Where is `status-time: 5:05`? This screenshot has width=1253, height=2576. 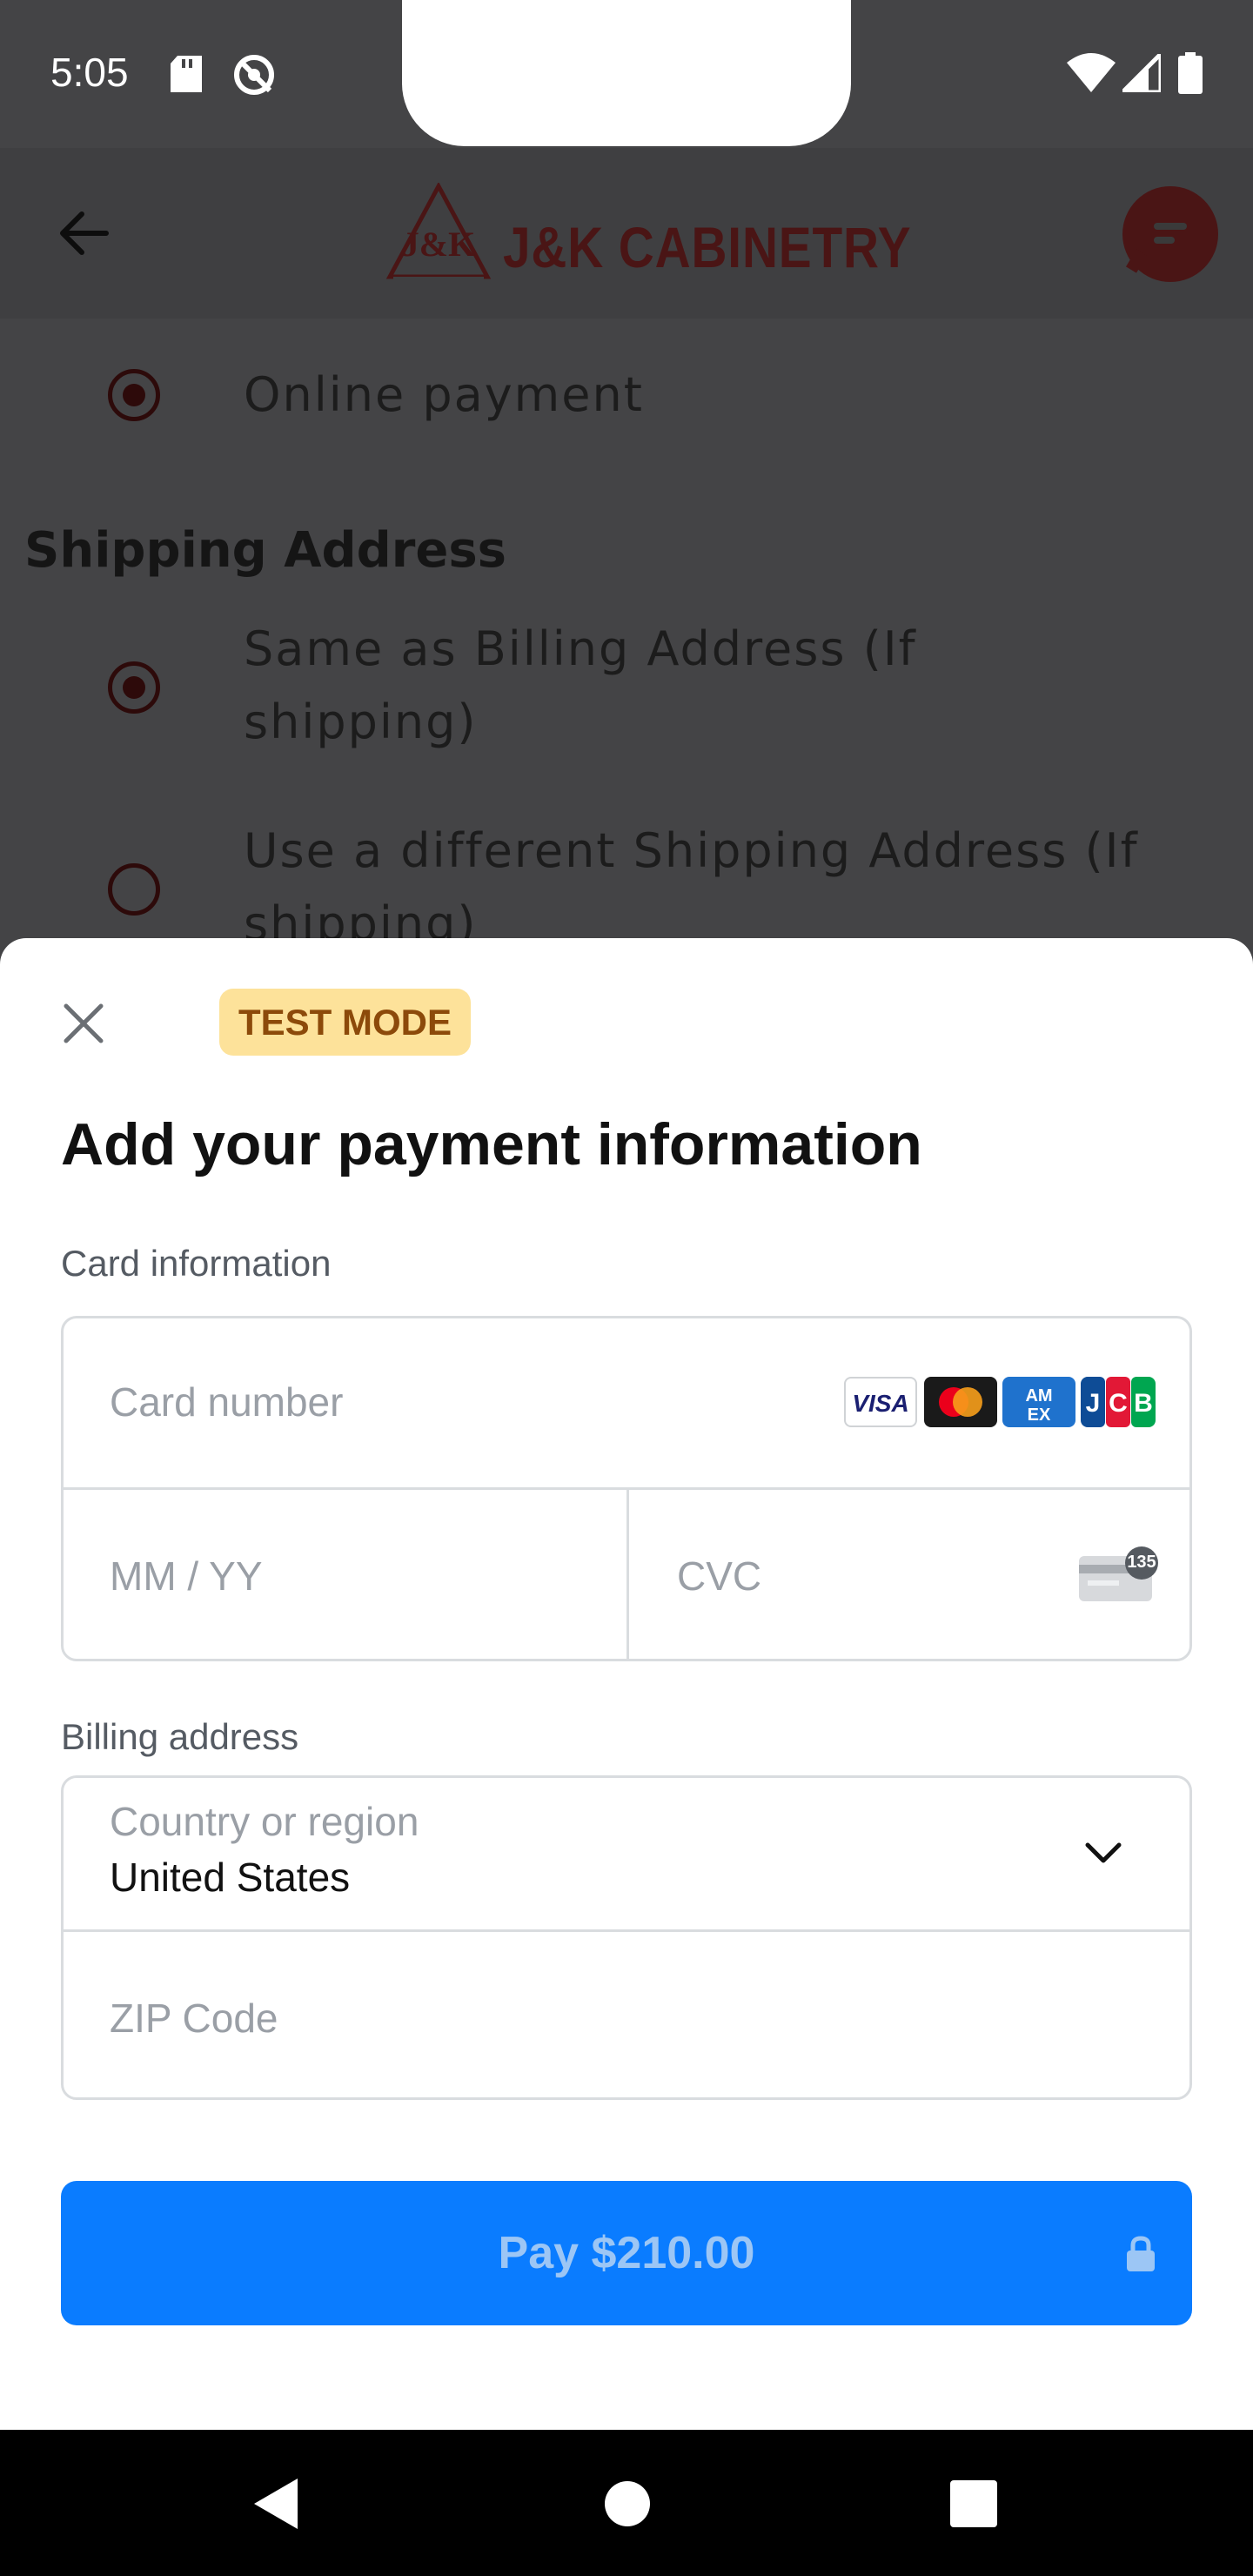
status-time: 5:05 is located at coordinates (89, 72).